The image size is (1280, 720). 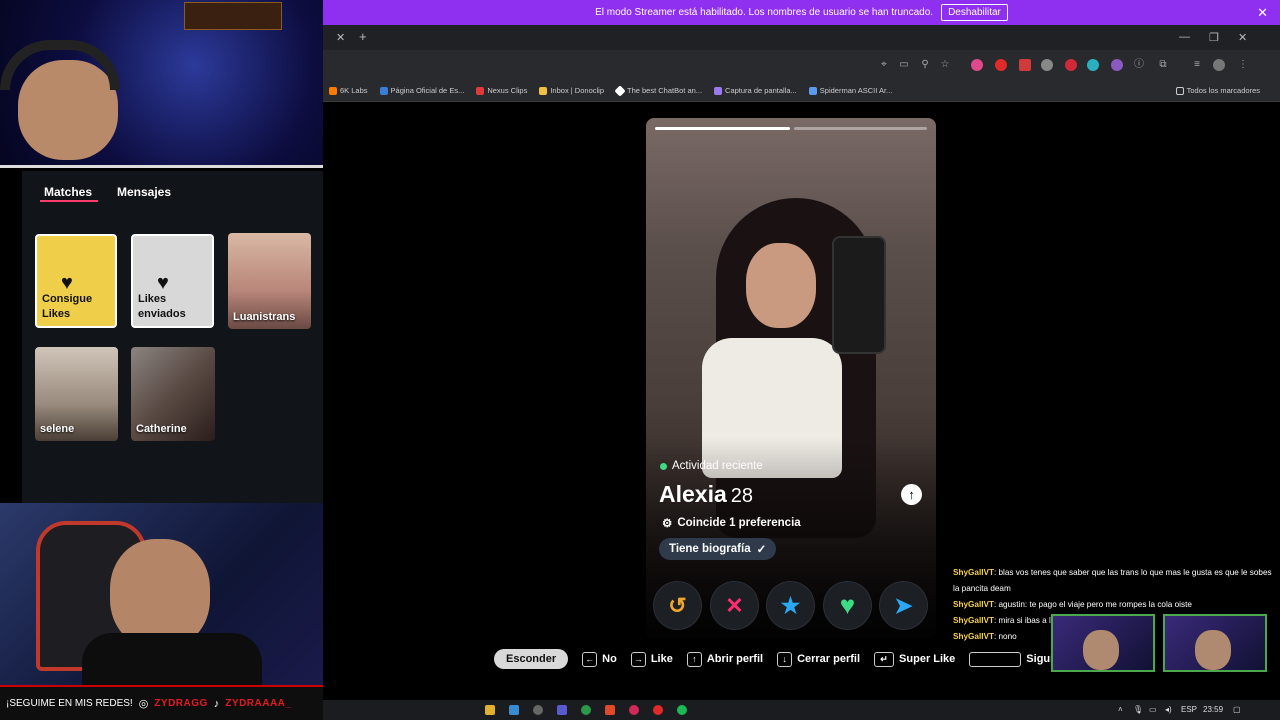 What do you see at coordinates (571, 90) in the screenshot?
I see `bookmark-item: Inbox | Donoclip` at bounding box center [571, 90].